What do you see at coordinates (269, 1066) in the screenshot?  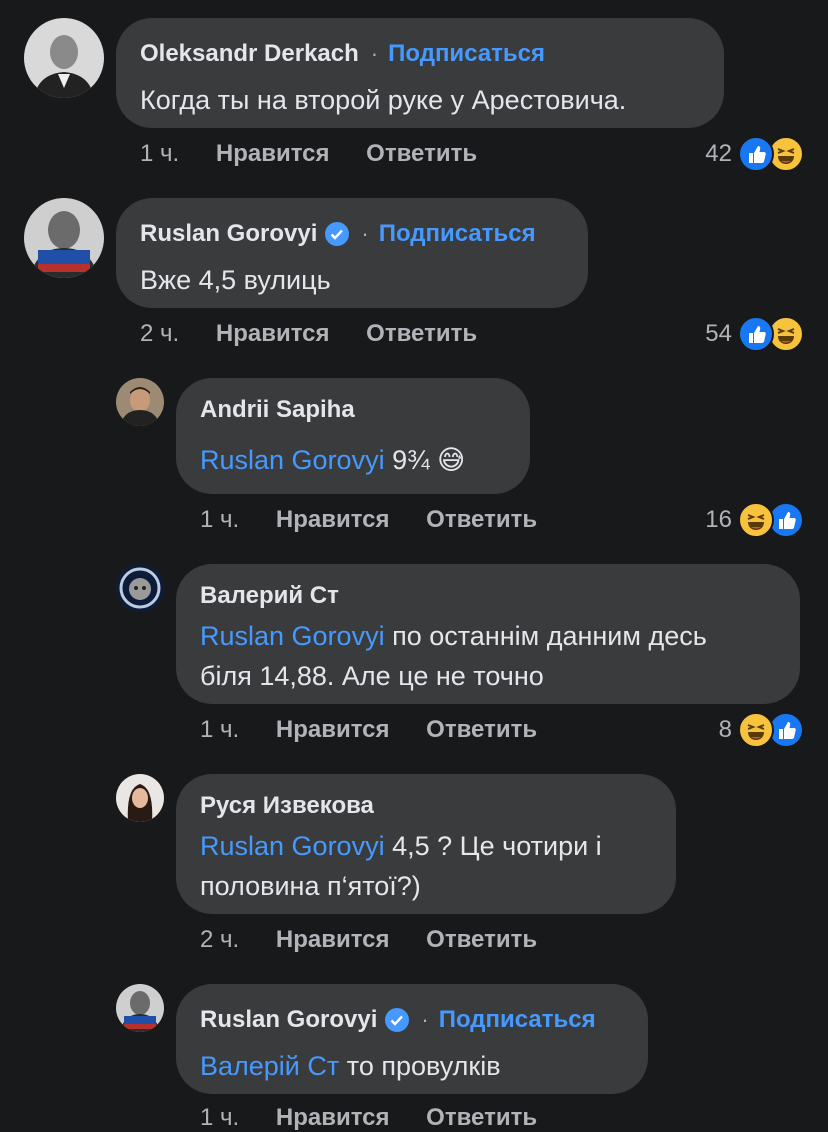 I see `mention-link: Валерій Ст` at bounding box center [269, 1066].